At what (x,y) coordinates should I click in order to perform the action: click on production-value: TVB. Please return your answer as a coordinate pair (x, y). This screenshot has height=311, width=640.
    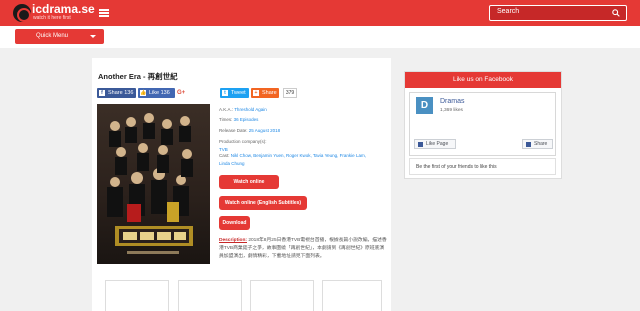
    Looking at the image, I should click on (223, 149).